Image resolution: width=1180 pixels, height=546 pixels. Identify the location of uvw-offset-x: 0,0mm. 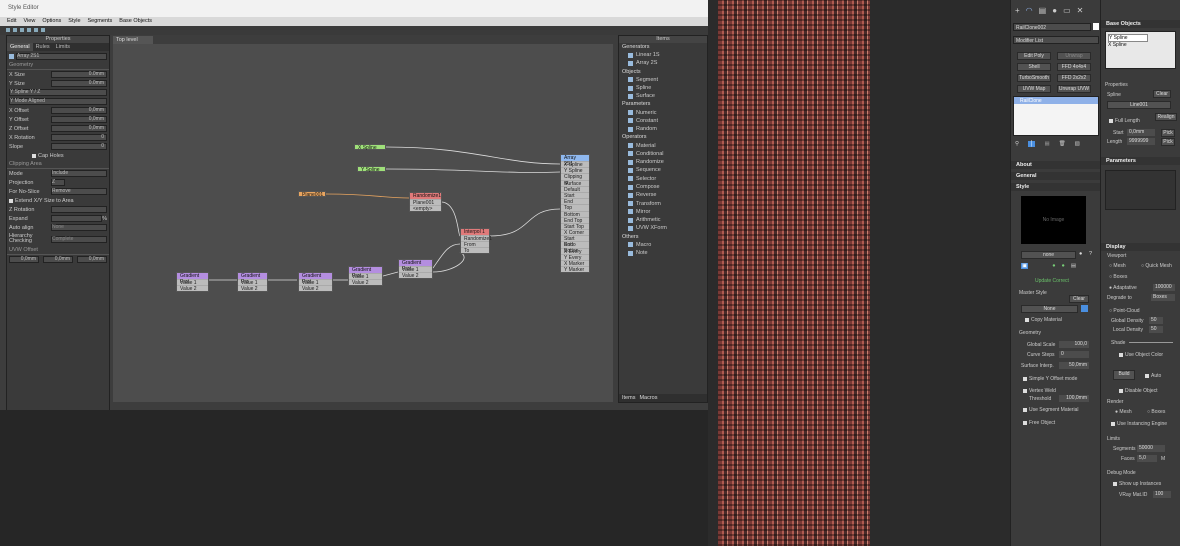
(24, 259).